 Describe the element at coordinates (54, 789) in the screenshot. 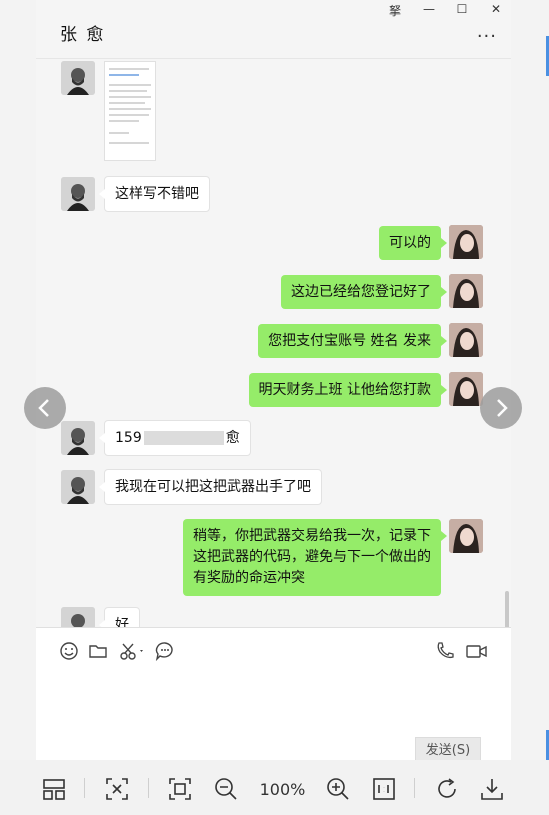

I see `layout-icon` at that location.